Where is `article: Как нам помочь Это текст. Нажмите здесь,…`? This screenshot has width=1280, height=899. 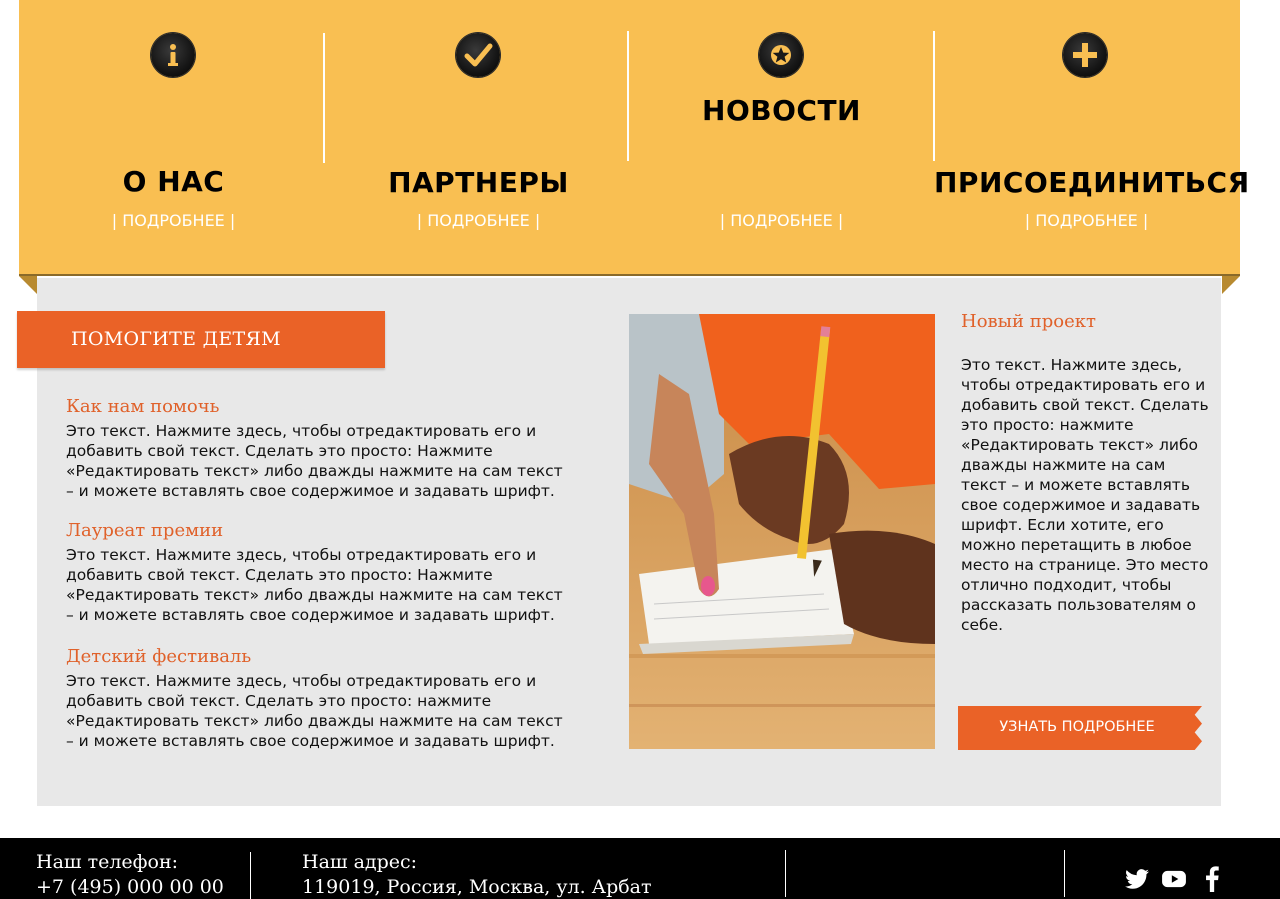
article: Как нам помочь Это текст. Нажмите здесь,… is located at coordinates (316, 448).